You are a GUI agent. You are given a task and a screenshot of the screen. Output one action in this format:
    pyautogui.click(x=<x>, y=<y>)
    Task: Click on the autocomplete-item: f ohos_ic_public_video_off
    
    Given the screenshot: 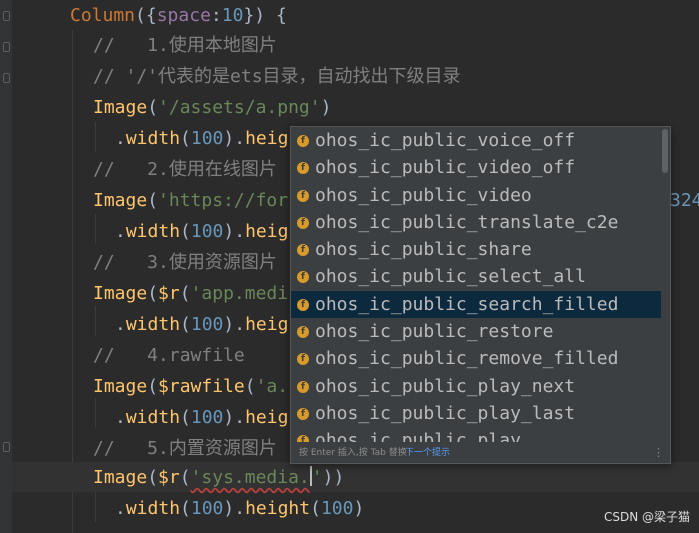 What is the action you would take?
    pyautogui.click(x=476, y=167)
    